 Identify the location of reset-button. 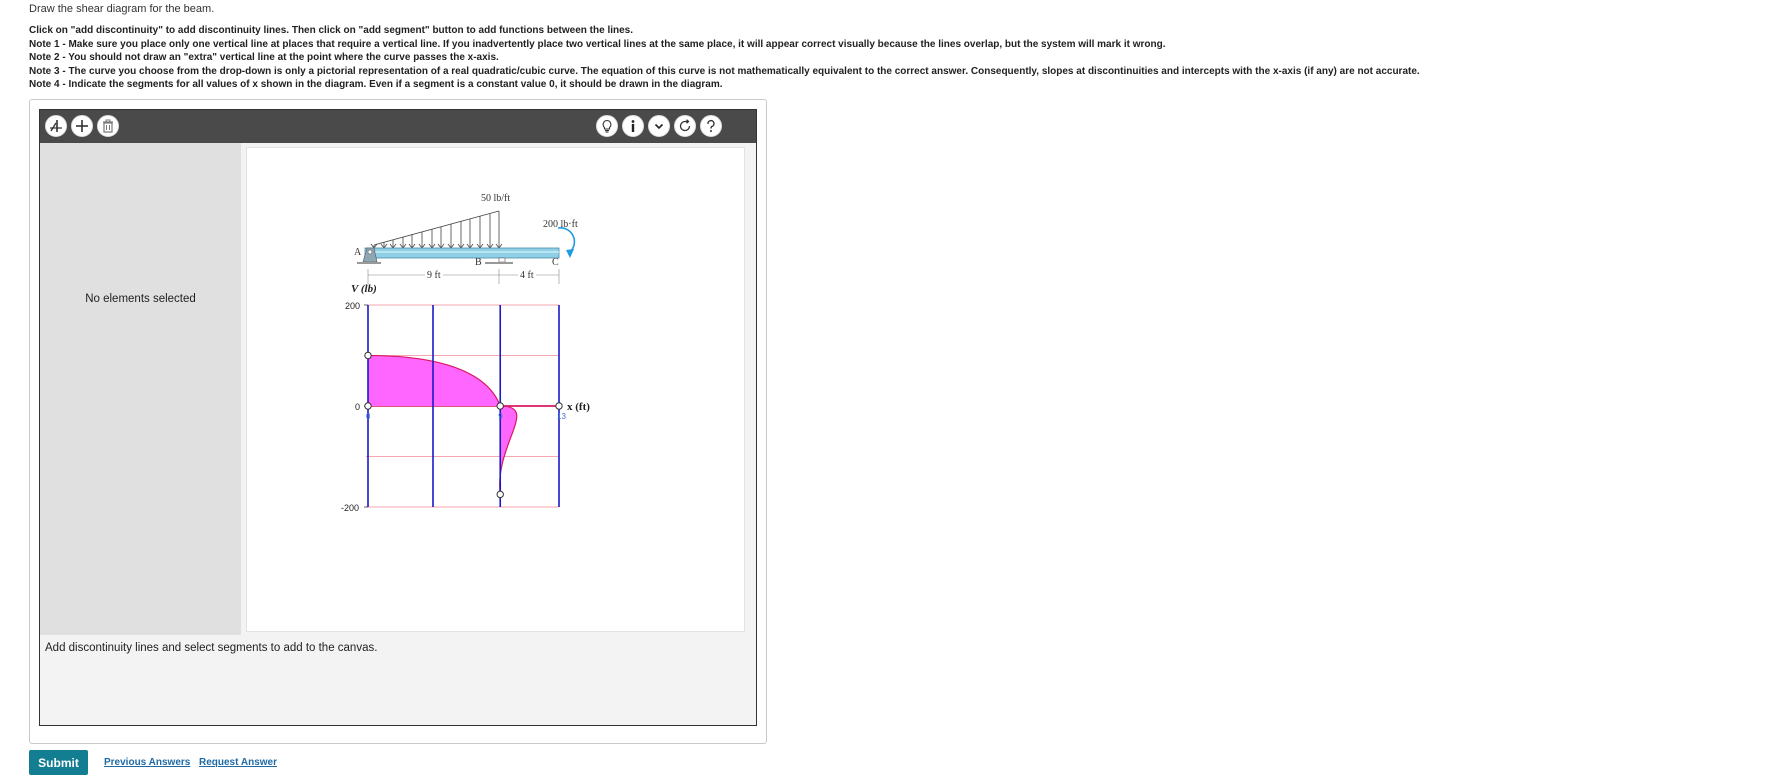
(685, 126).